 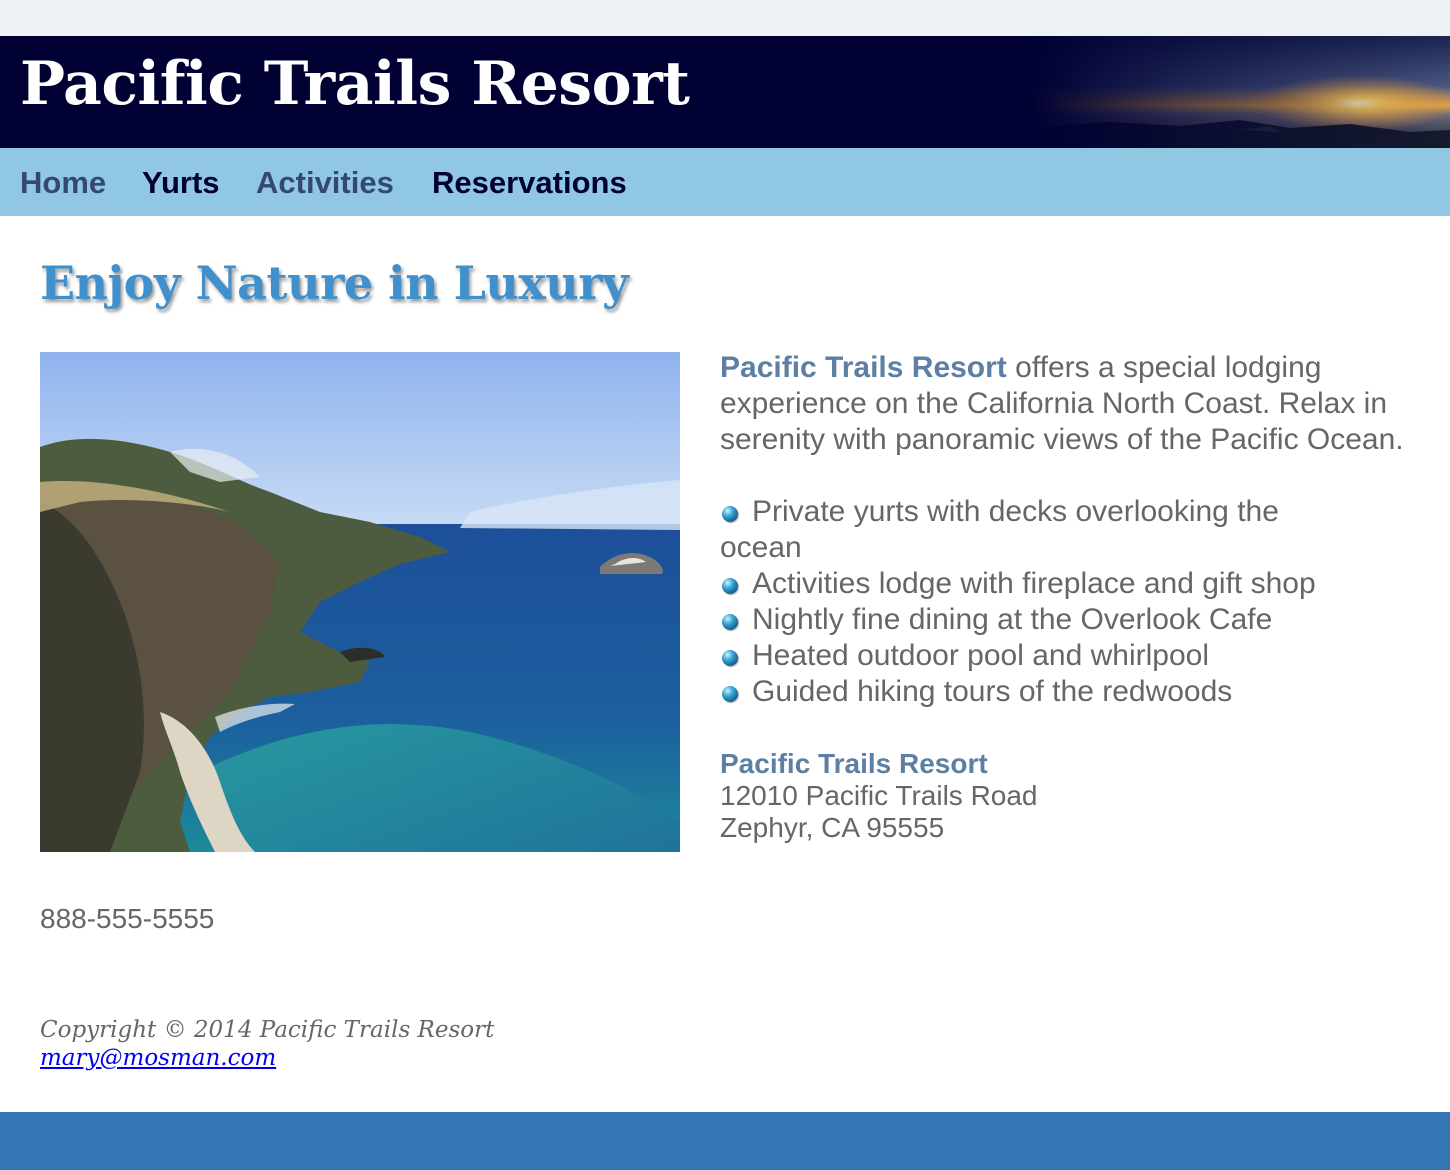 What do you see at coordinates (1240, 92) in the screenshot?
I see `sunset-banner-image` at bounding box center [1240, 92].